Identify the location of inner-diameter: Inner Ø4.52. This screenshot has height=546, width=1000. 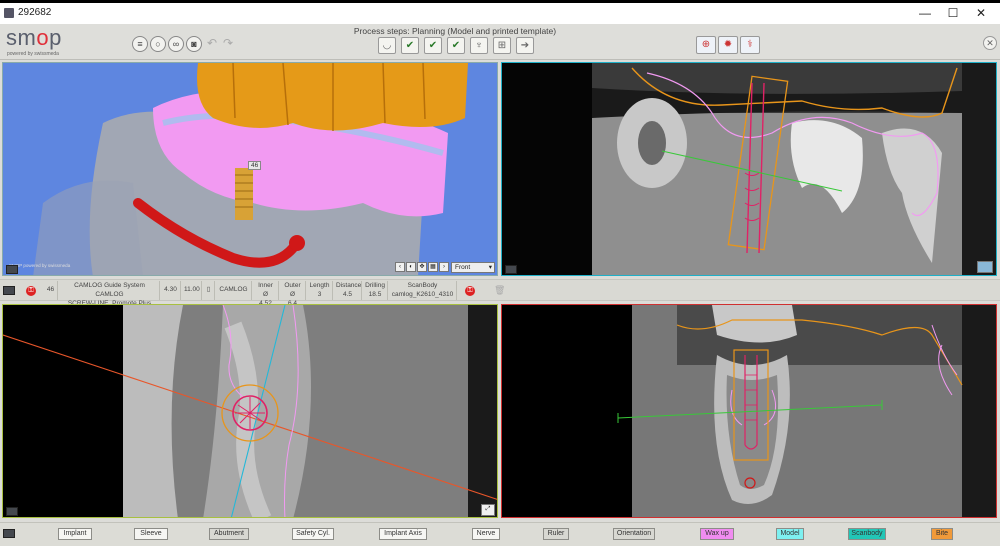
(266, 294).